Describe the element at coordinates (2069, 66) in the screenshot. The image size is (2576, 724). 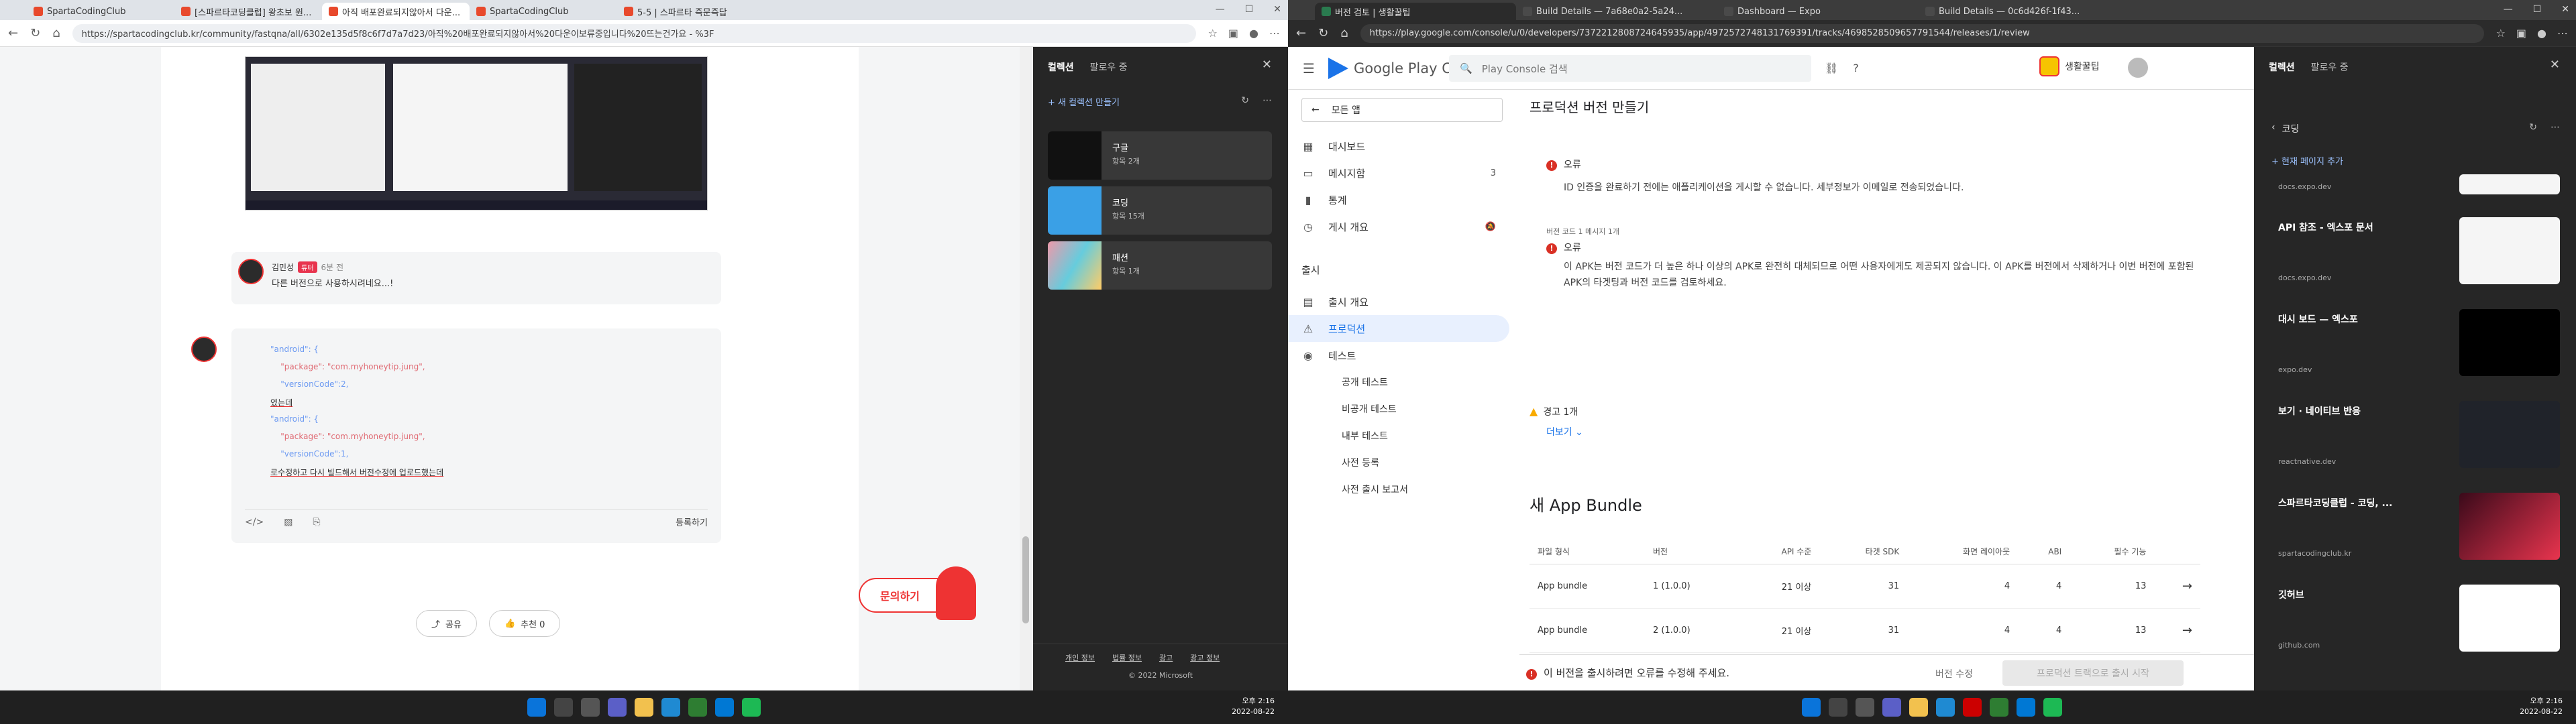
I see `app-selector: 생활꿀팁` at that location.